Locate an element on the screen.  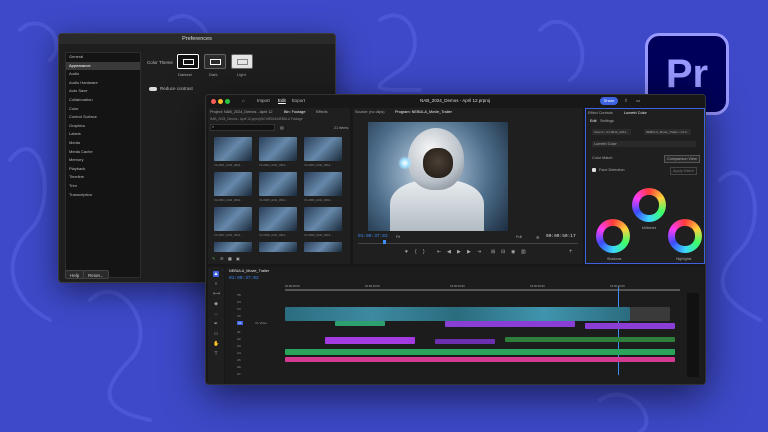
track-select-tool-icon: » is located at coordinates (216, 284).